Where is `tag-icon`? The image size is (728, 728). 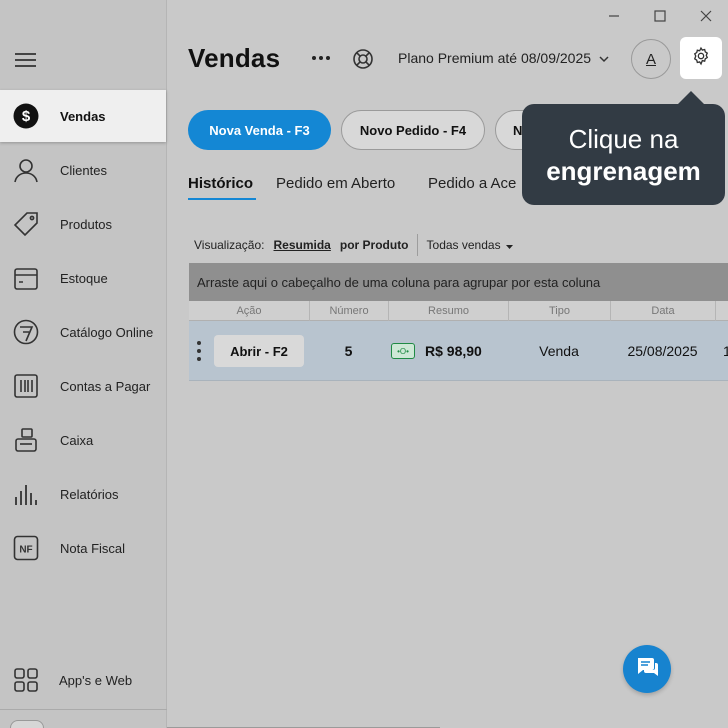 tag-icon is located at coordinates (26, 224).